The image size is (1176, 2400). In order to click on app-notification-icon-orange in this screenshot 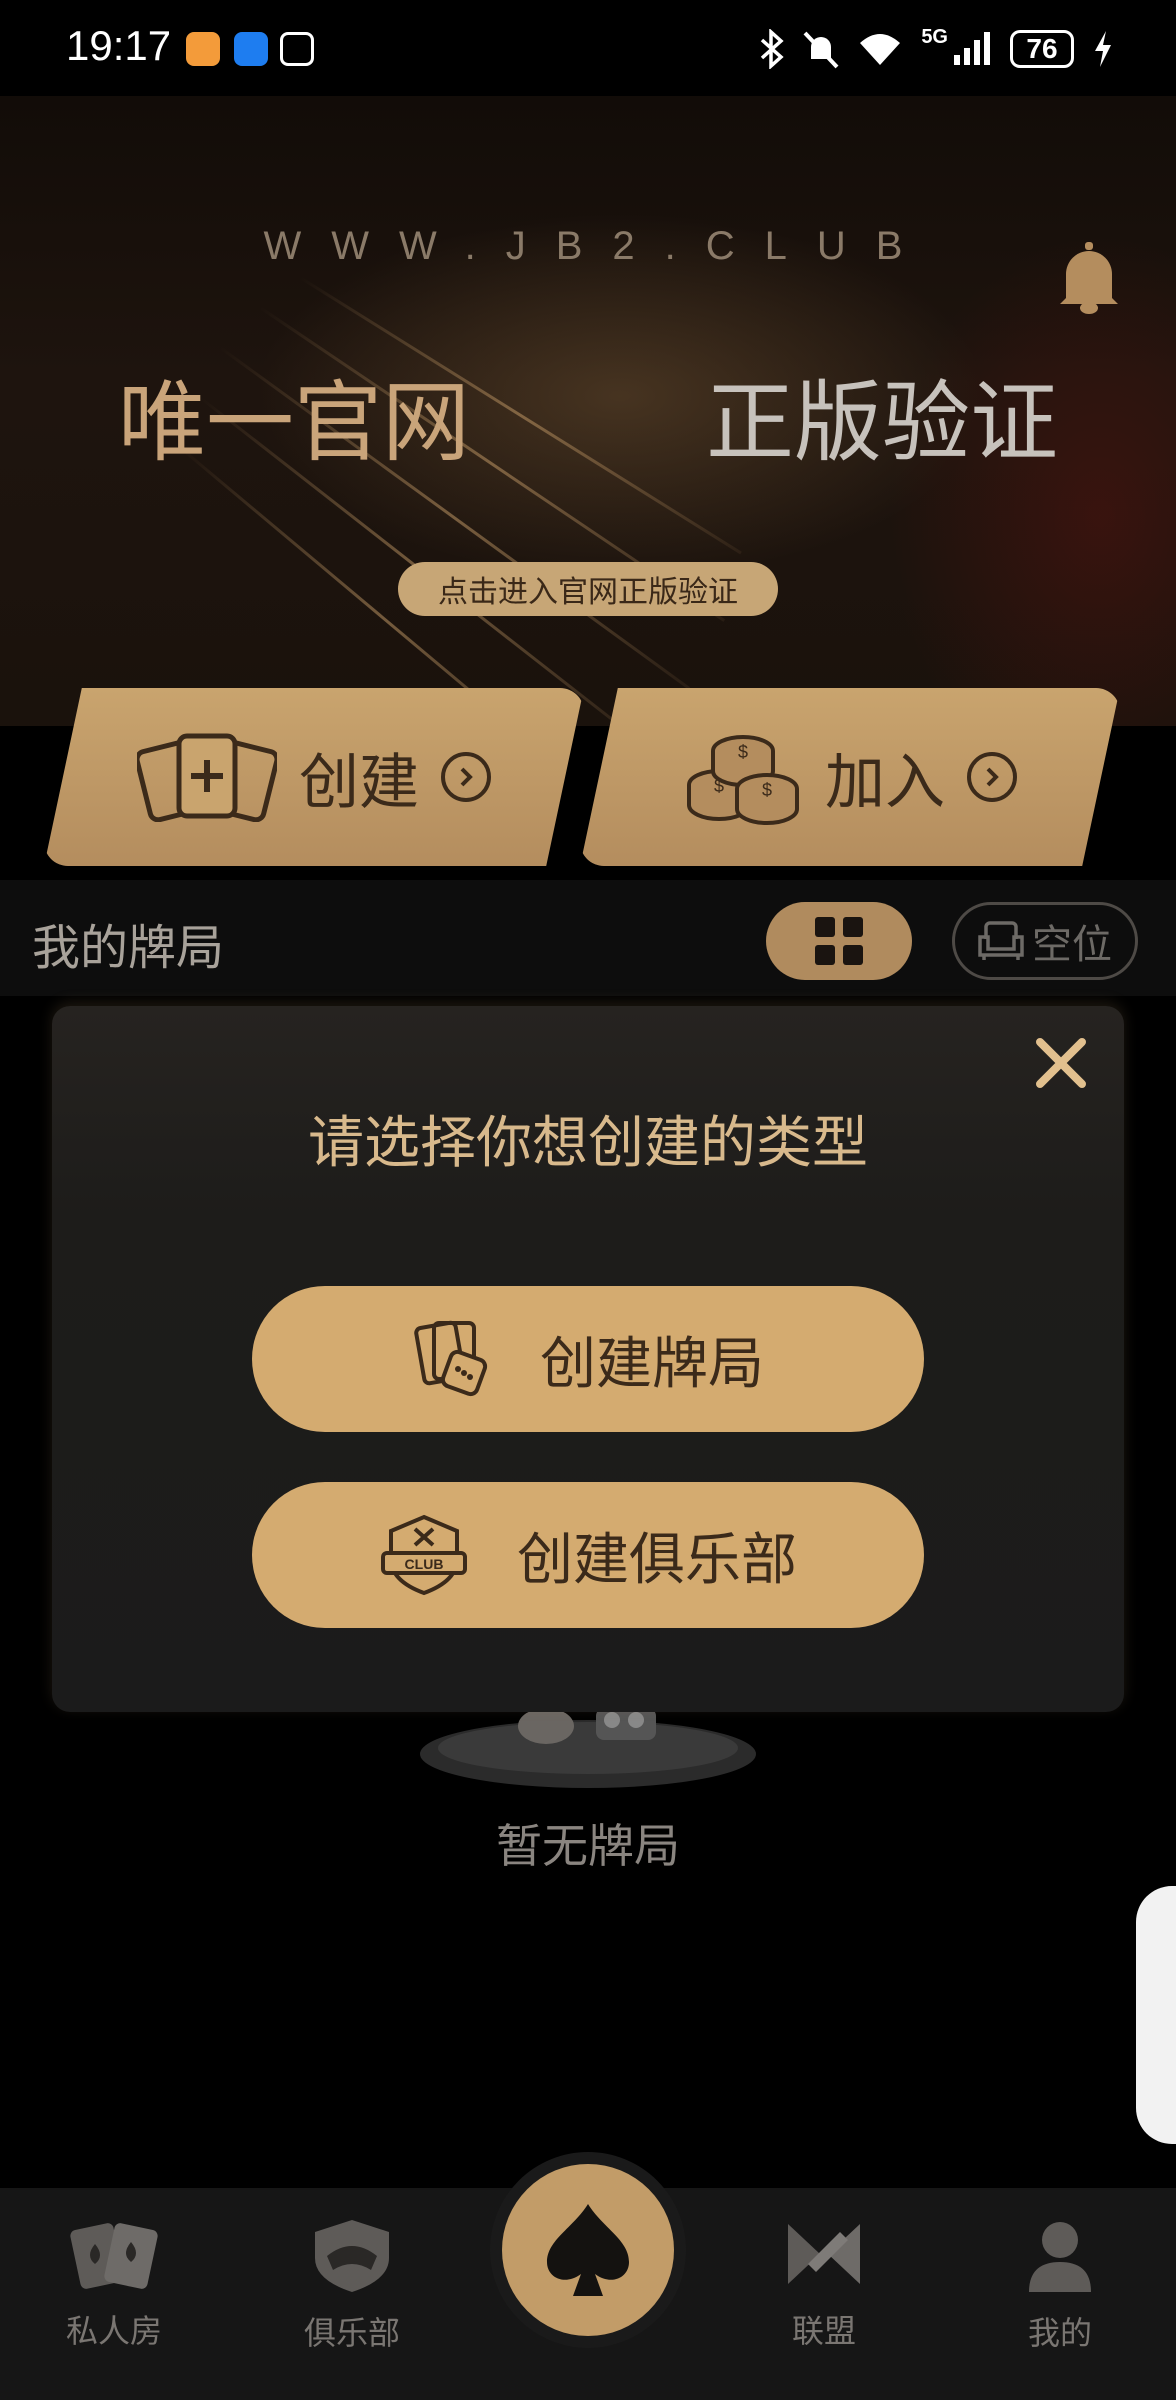, I will do `click(203, 49)`.